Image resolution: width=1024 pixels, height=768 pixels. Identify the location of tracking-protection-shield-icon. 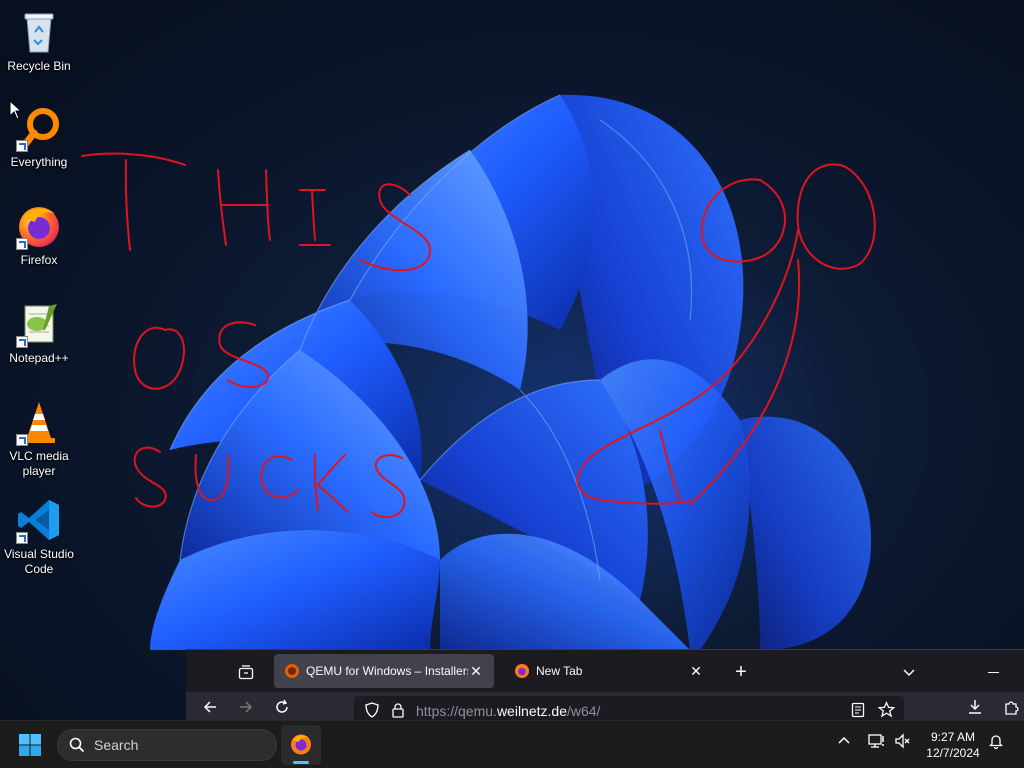
(372, 710).